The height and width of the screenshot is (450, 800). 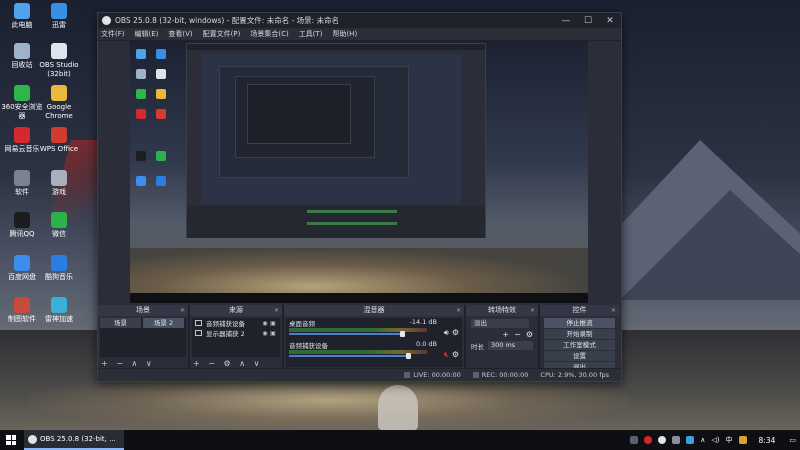 I want to click on wallpaper-figure, so click(x=398, y=407).